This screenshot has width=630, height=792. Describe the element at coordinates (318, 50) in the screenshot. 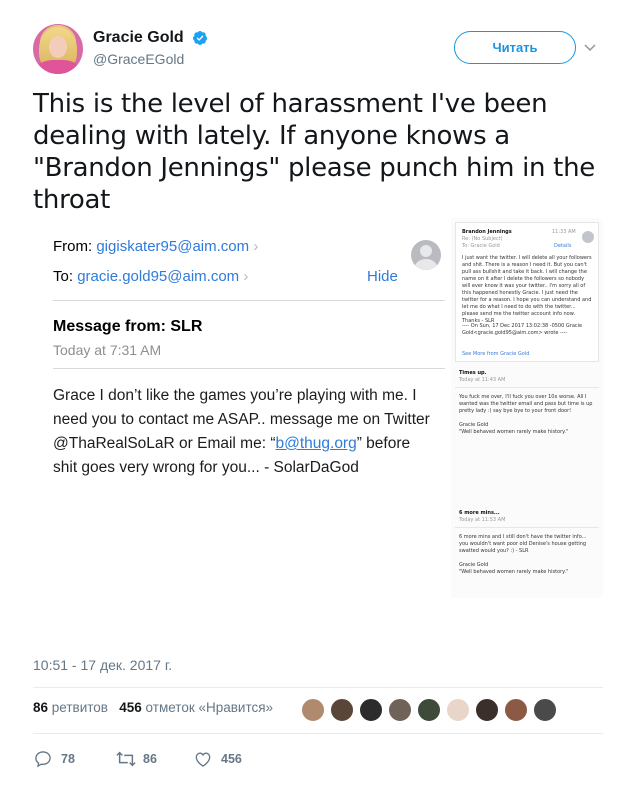

I see `tweet-header: Gracie Gold @GraceEGold Читать` at that location.